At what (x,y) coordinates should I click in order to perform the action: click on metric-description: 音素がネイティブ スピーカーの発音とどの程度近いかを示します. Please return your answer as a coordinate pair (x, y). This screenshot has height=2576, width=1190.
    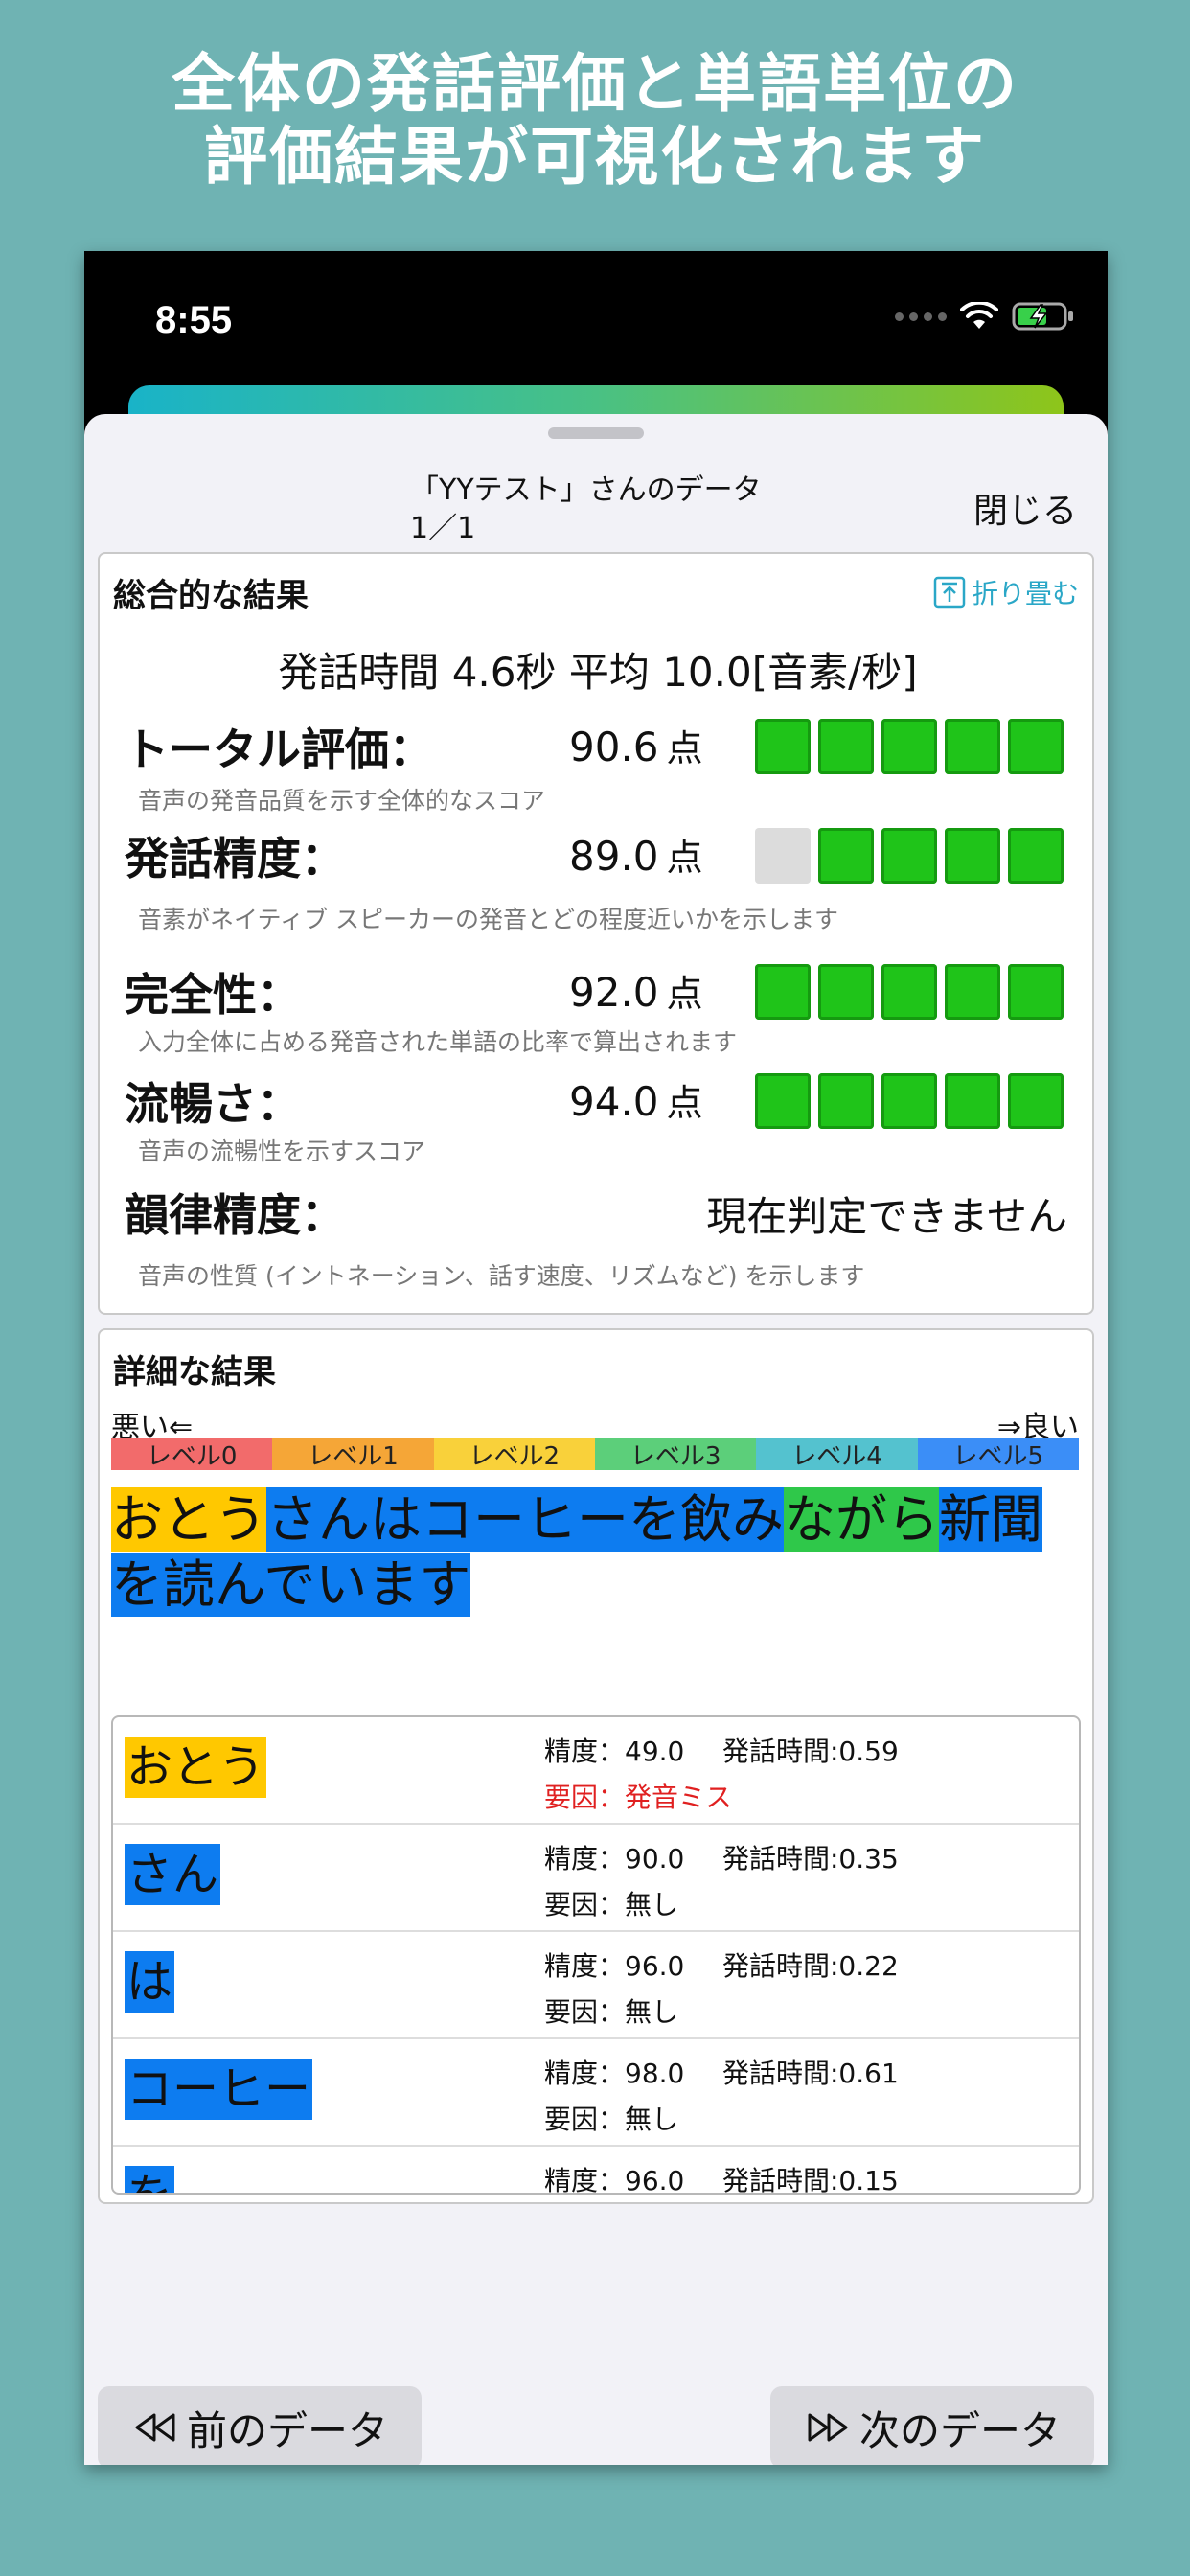
    Looking at the image, I should click on (488, 920).